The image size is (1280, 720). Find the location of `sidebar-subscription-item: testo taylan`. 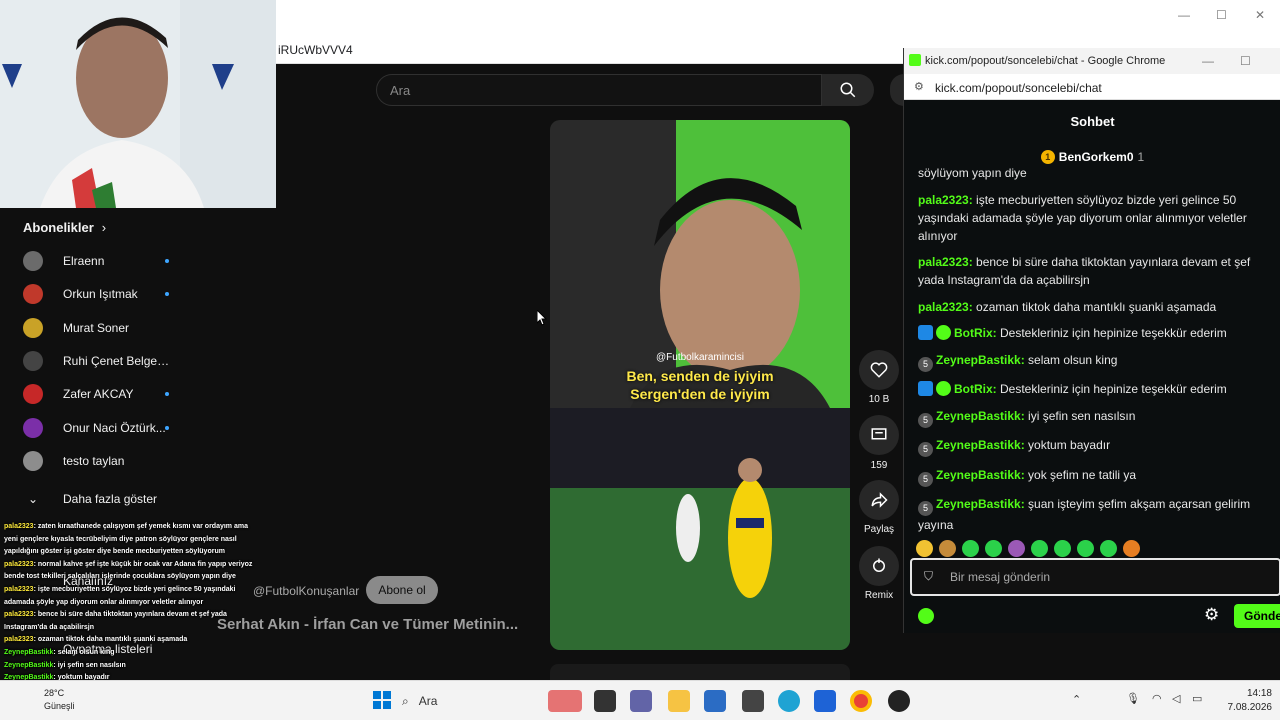

sidebar-subscription-item: testo taylan is located at coordinates (113, 461).